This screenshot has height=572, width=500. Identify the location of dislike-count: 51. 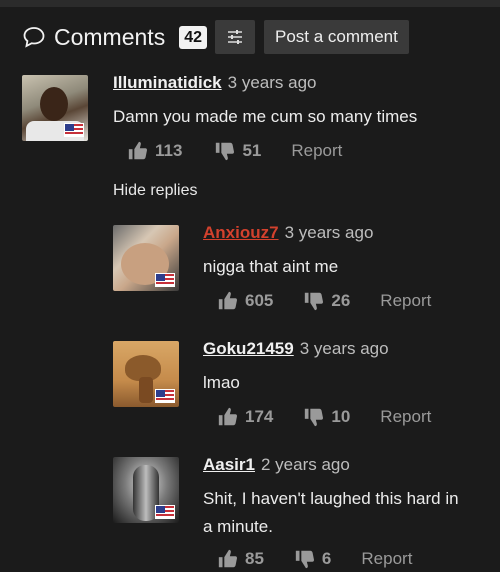
(252, 150).